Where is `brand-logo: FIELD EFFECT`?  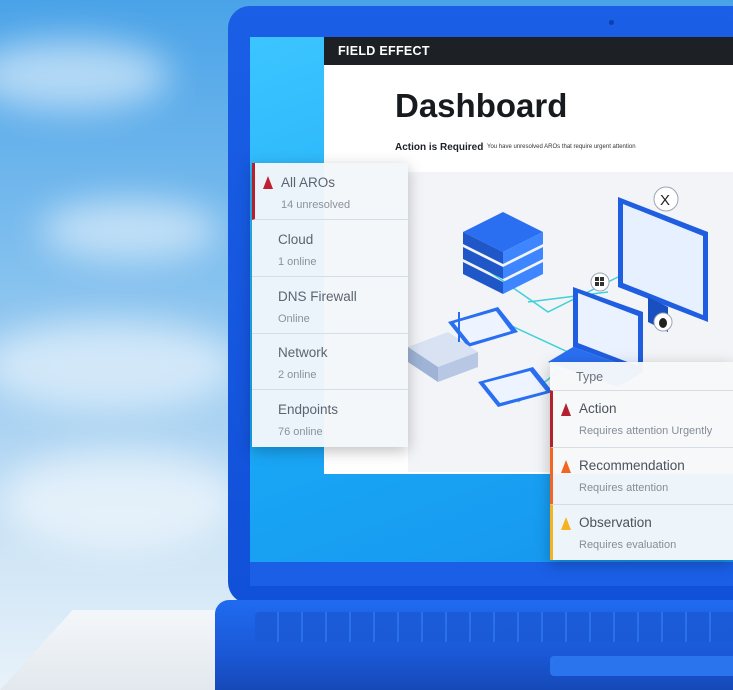 brand-logo: FIELD EFFECT is located at coordinates (384, 51).